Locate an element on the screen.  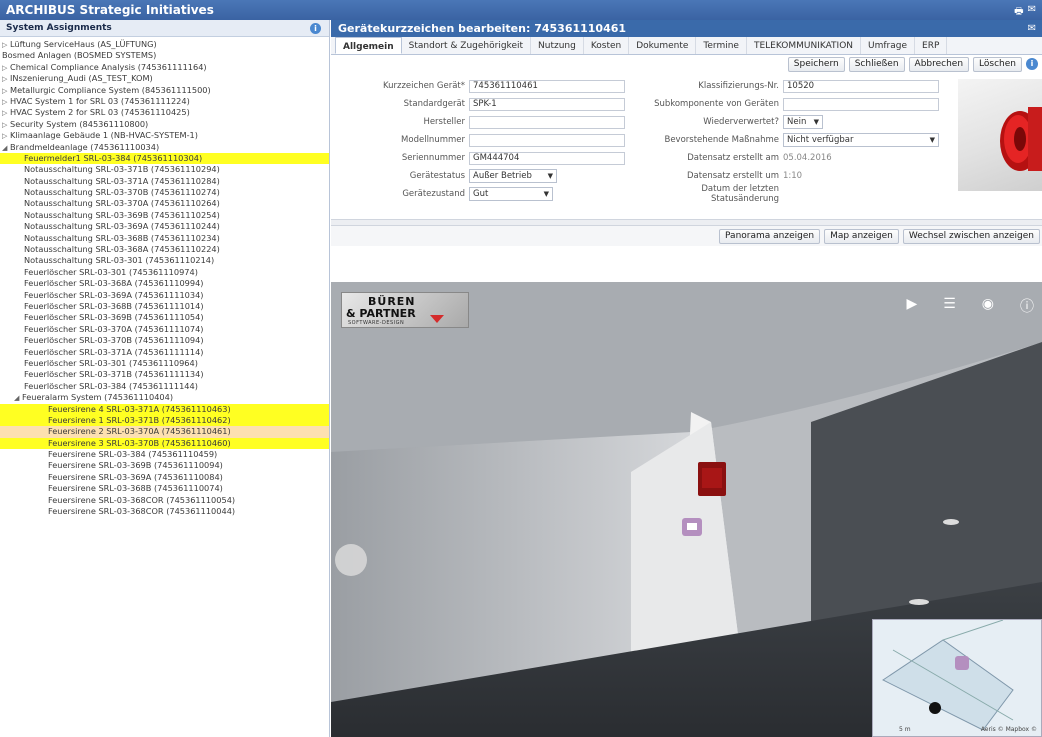
wiederverwertet-select: Nein ▼ is located at coordinates (803, 122).